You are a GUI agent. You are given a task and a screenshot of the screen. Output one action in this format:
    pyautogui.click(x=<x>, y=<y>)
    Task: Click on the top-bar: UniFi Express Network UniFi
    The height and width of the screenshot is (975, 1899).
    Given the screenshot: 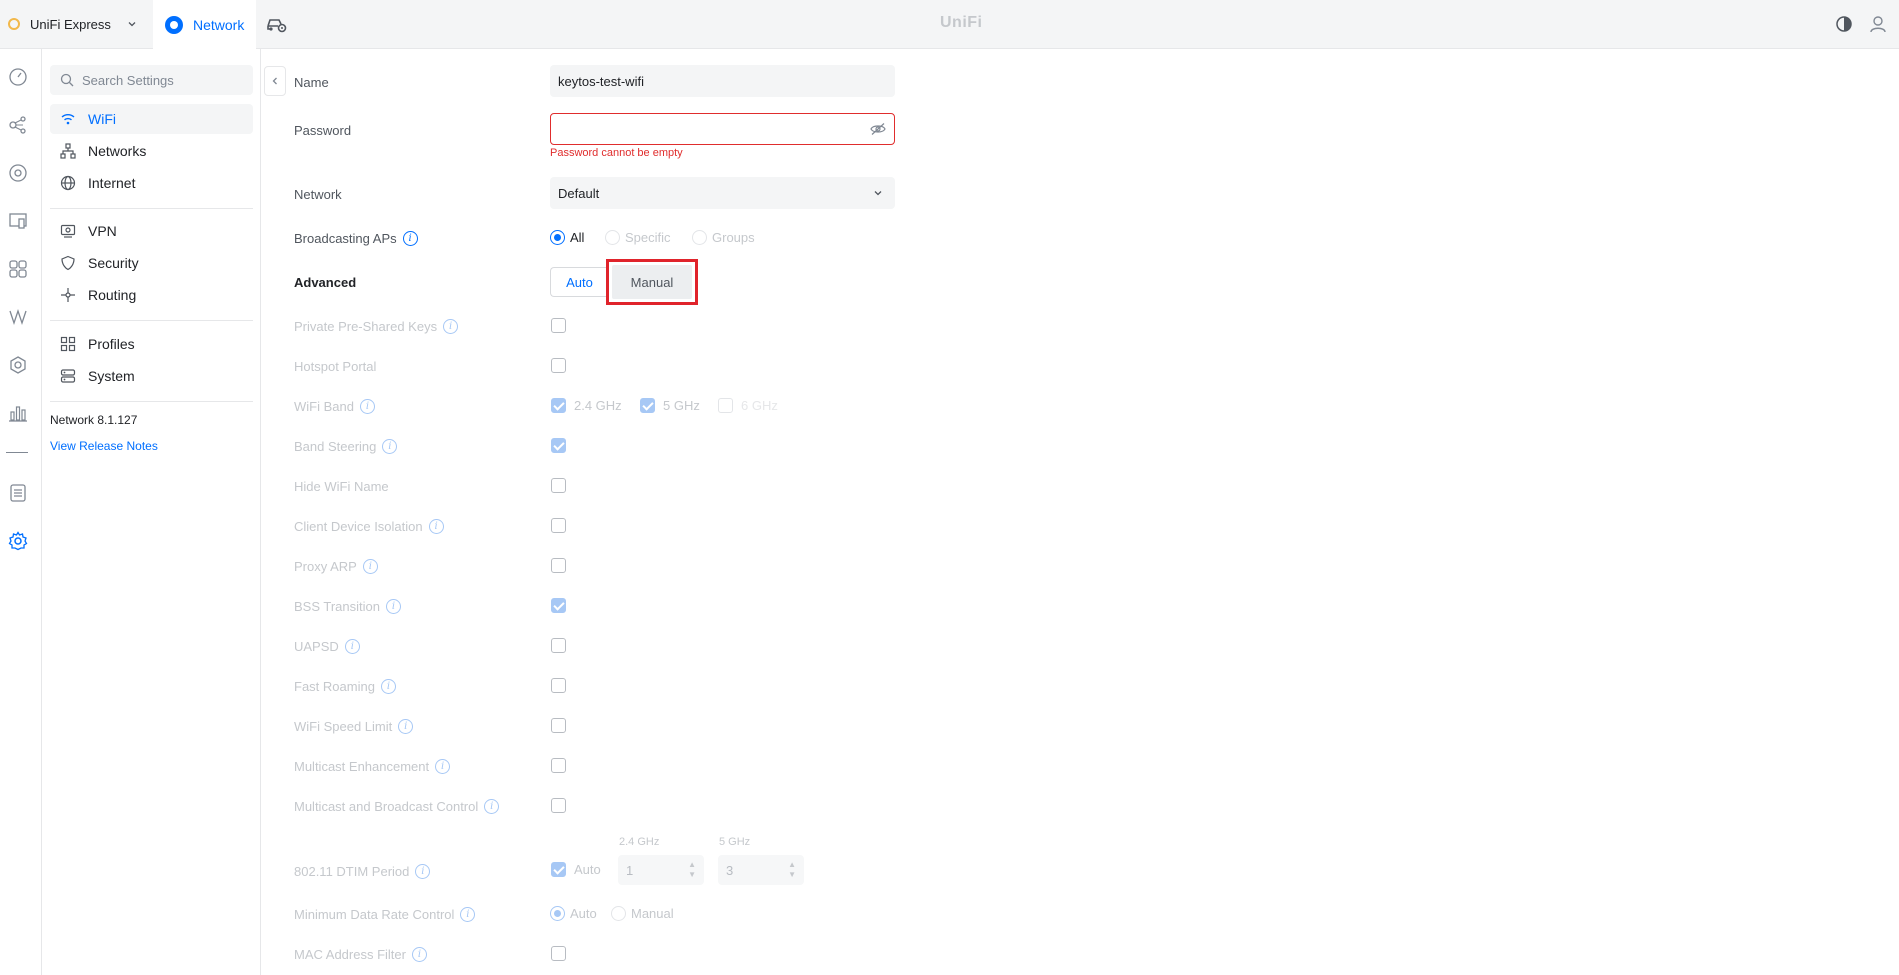 What is the action you would take?
    pyautogui.click(x=949, y=24)
    